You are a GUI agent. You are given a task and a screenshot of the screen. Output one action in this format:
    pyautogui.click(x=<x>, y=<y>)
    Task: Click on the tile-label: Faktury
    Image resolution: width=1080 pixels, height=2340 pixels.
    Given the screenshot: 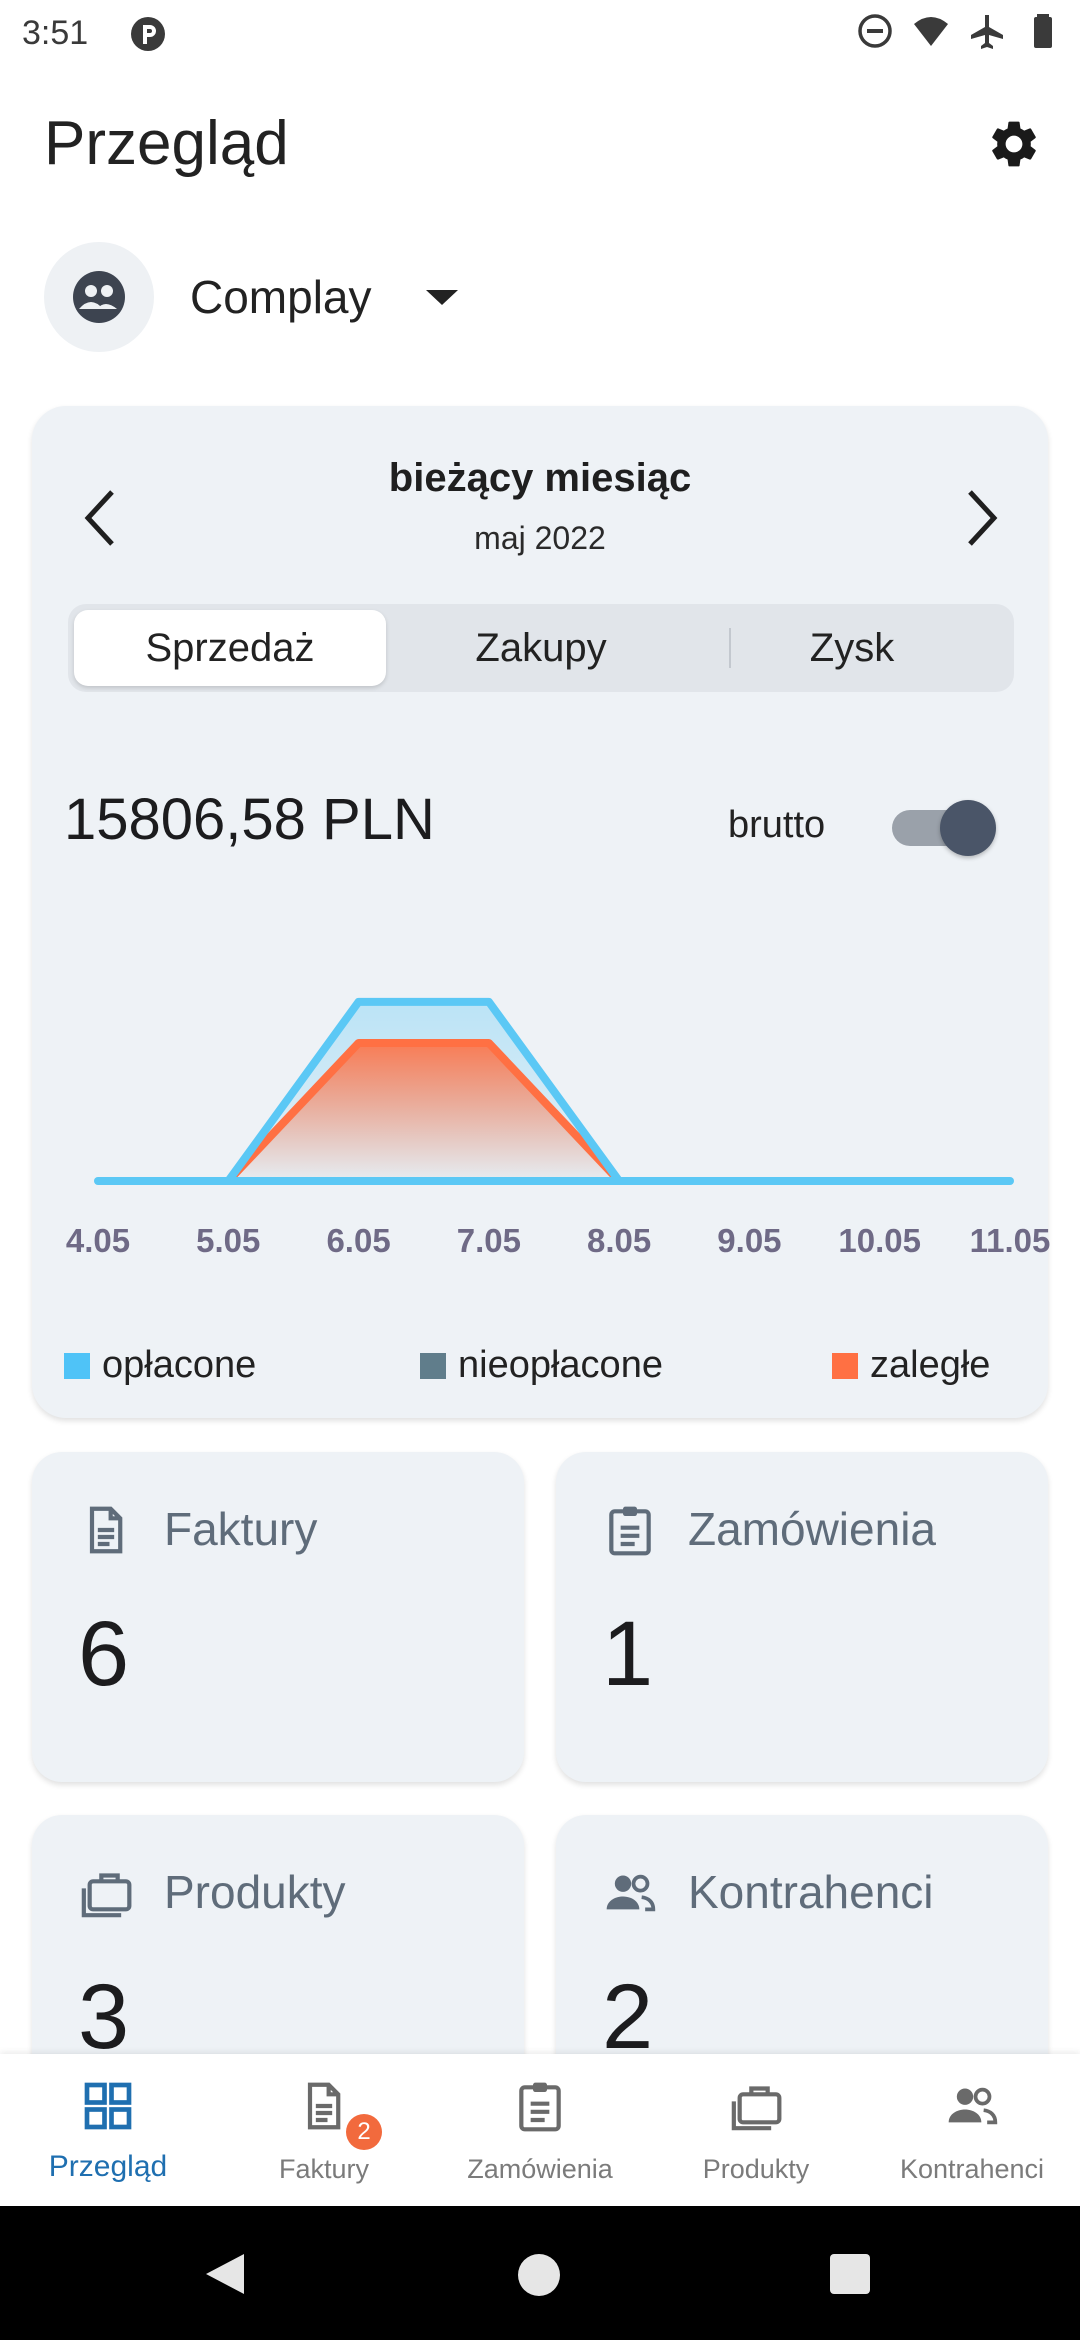 What is the action you would take?
    pyautogui.click(x=241, y=1529)
    